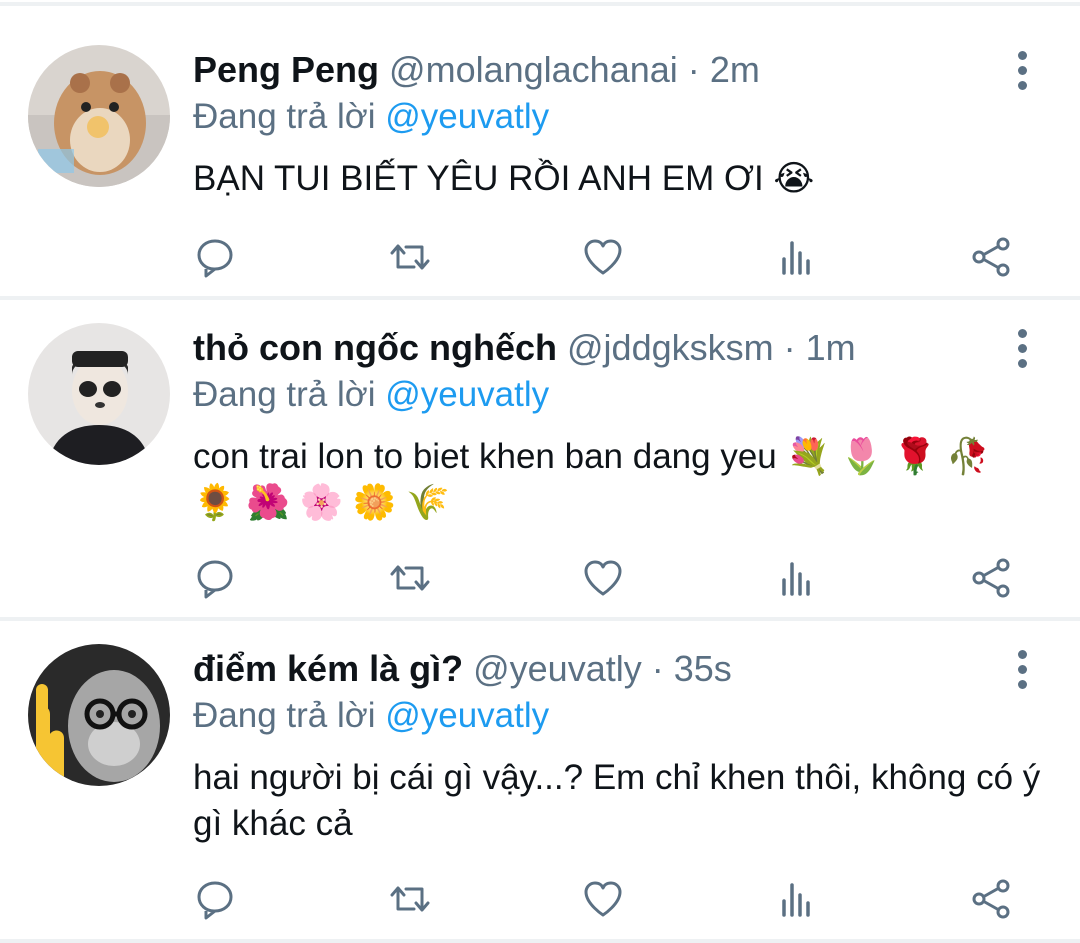 This screenshot has height=943, width=1080. What do you see at coordinates (735, 69) in the screenshot?
I see `timestamp: 2m` at bounding box center [735, 69].